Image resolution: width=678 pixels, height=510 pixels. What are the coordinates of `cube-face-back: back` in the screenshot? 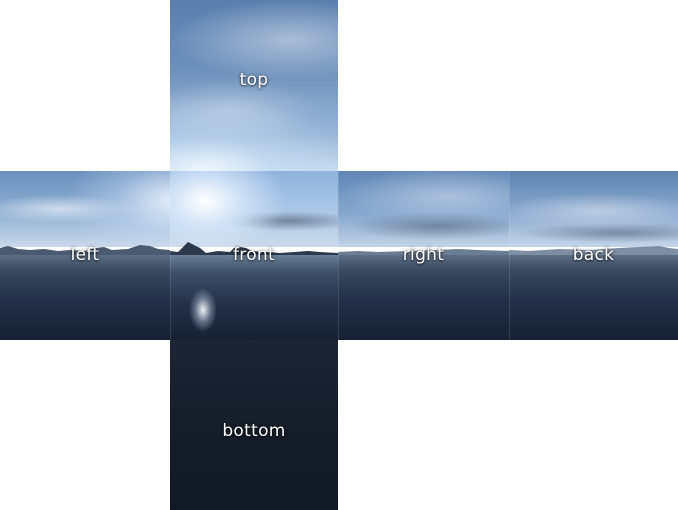 It's located at (593, 255).